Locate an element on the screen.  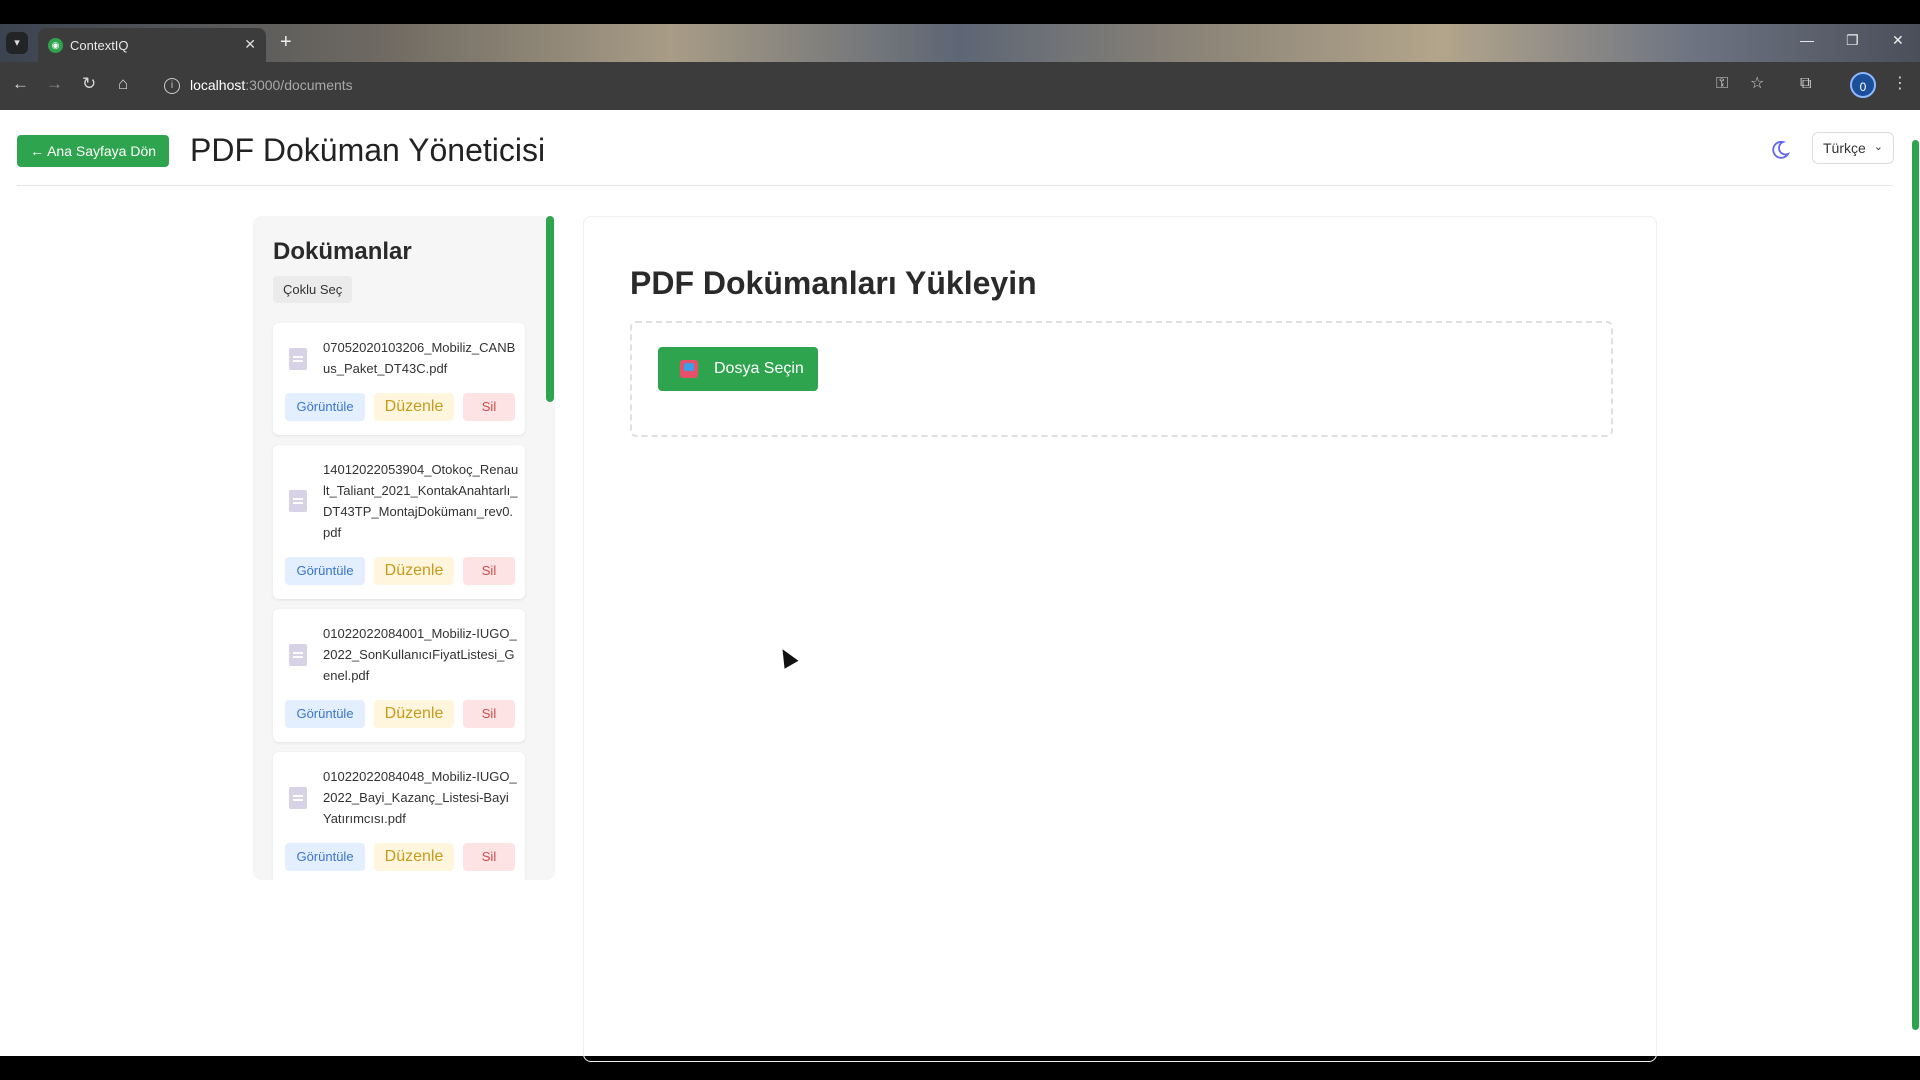
tab-close-icon: ✕ is located at coordinates (250, 44).